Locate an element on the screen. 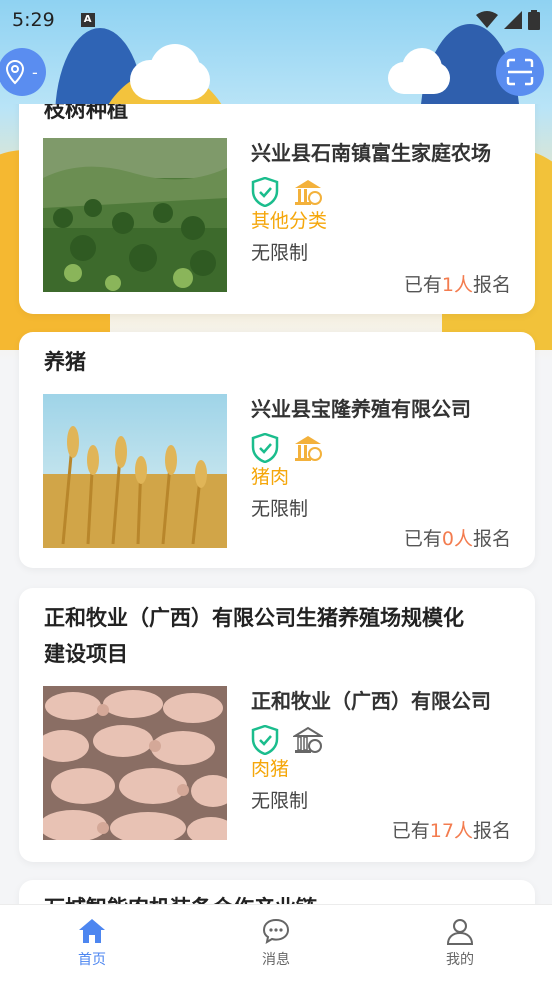  notification-icon: A is located at coordinates (87, 20).